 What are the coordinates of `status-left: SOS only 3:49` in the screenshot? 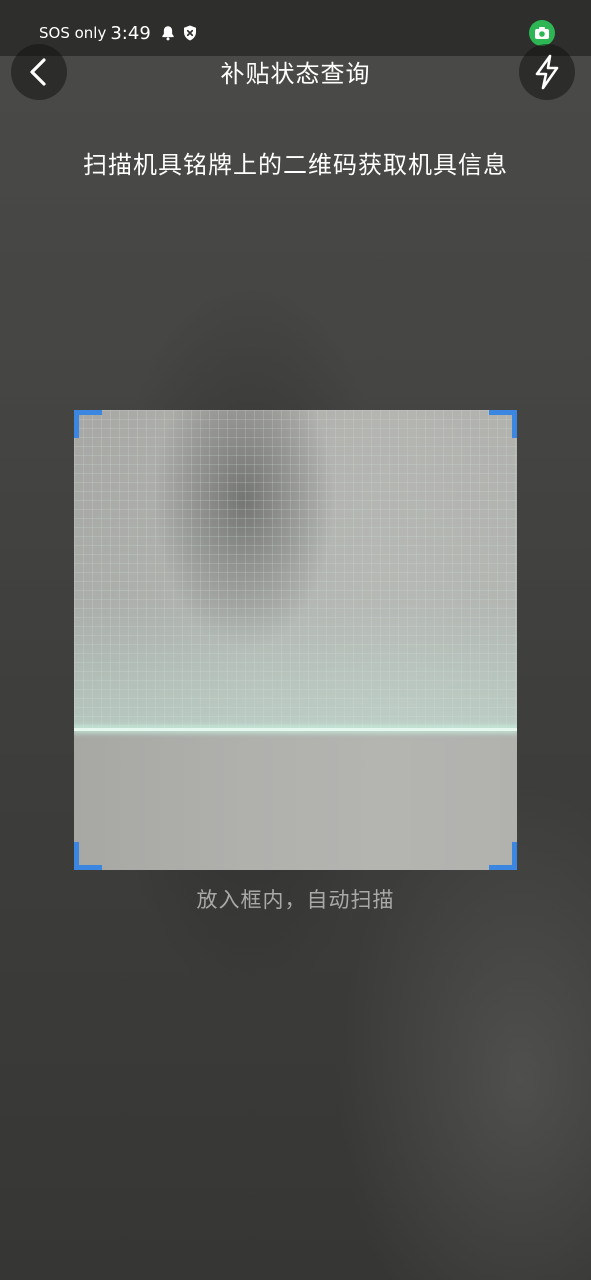 It's located at (119, 33).